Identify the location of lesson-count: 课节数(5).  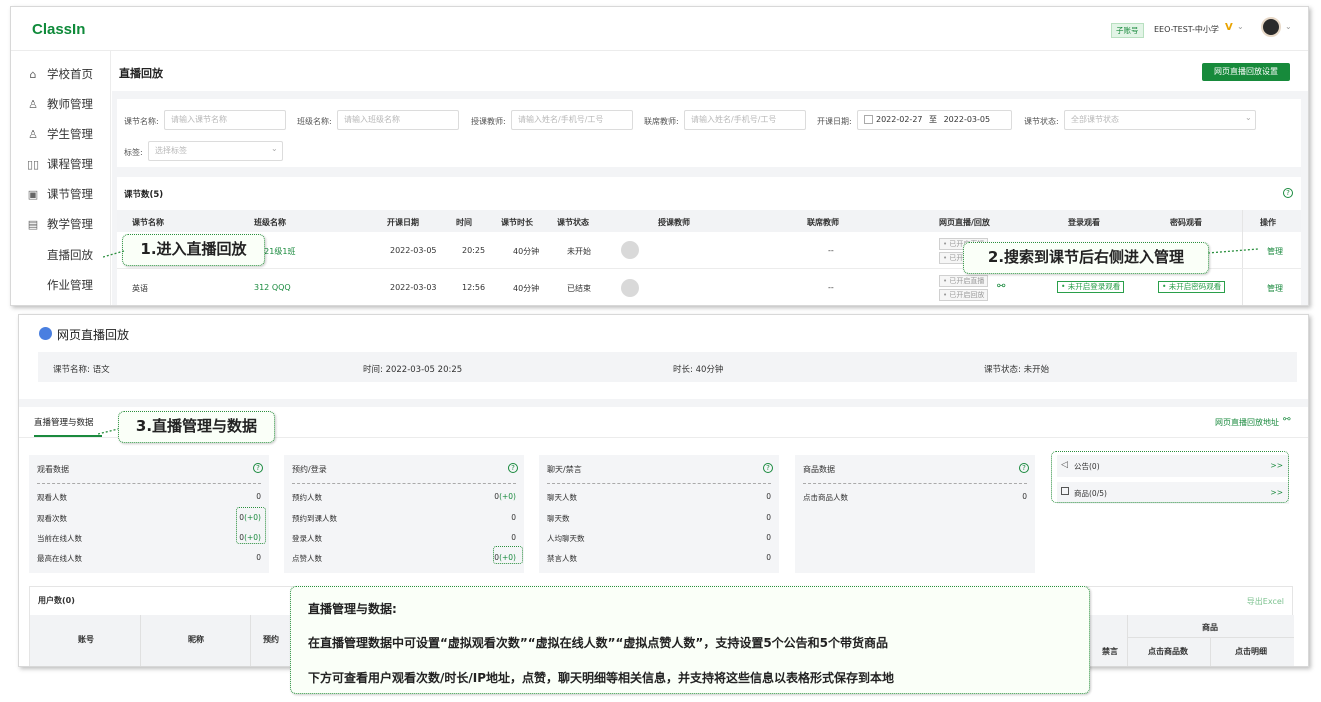
(144, 195).